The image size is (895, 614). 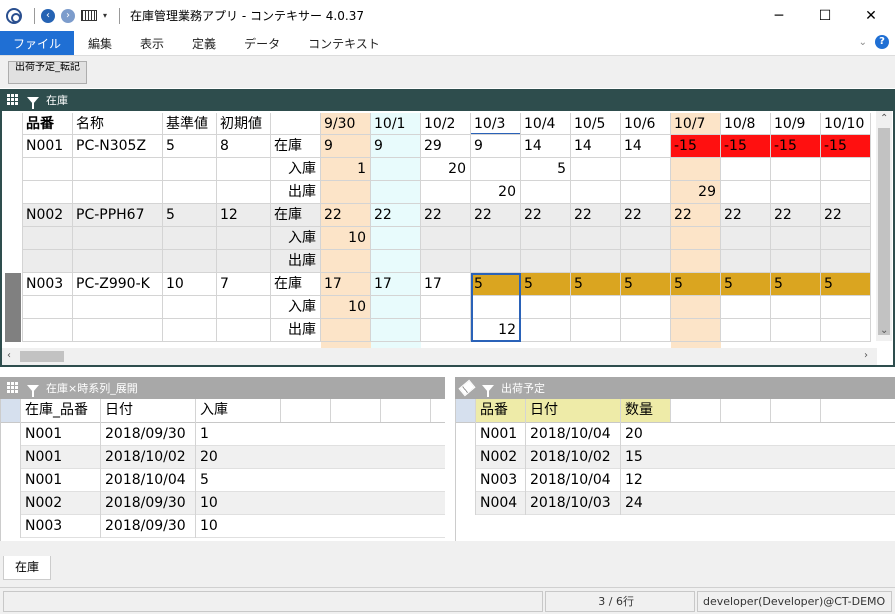 I want to click on menu-define: 定義, so click(x=204, y=43).